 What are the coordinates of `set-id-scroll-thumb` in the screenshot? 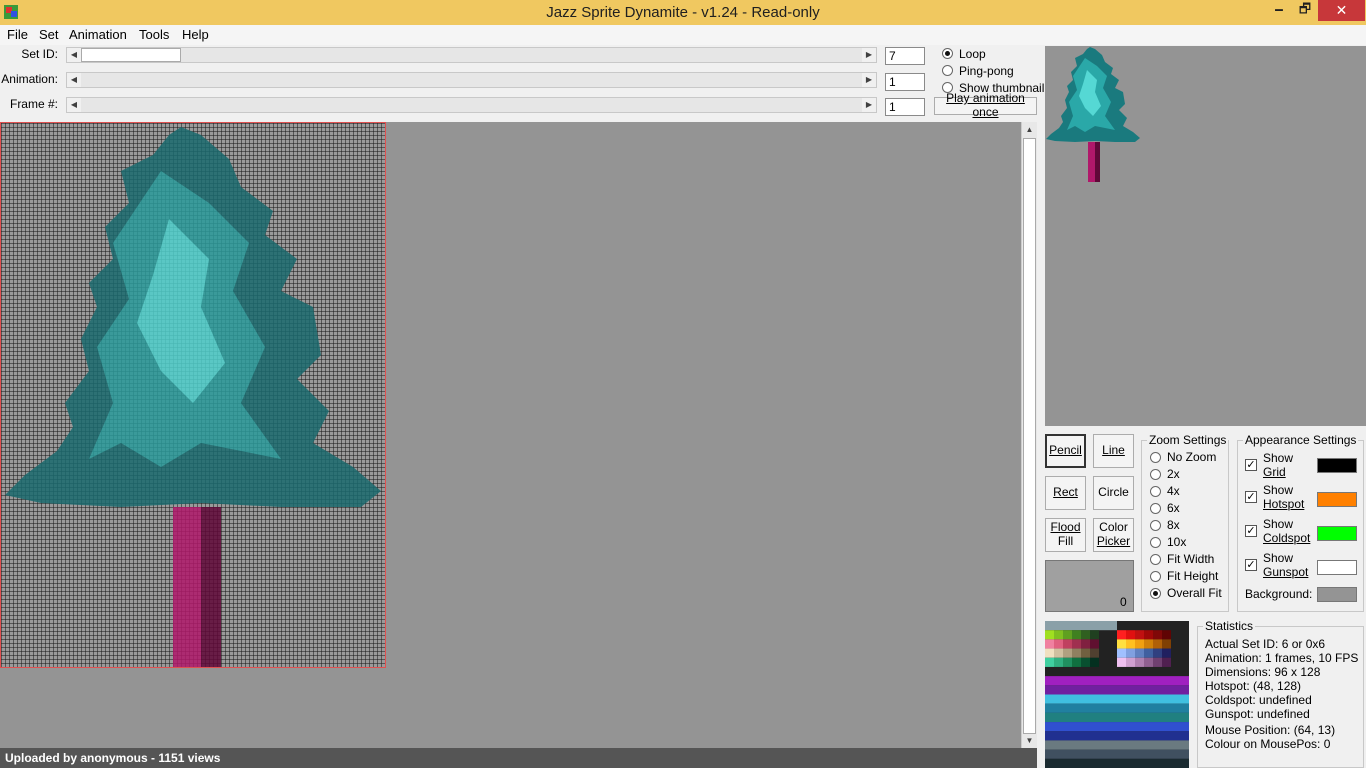 It's located at (131, 55).